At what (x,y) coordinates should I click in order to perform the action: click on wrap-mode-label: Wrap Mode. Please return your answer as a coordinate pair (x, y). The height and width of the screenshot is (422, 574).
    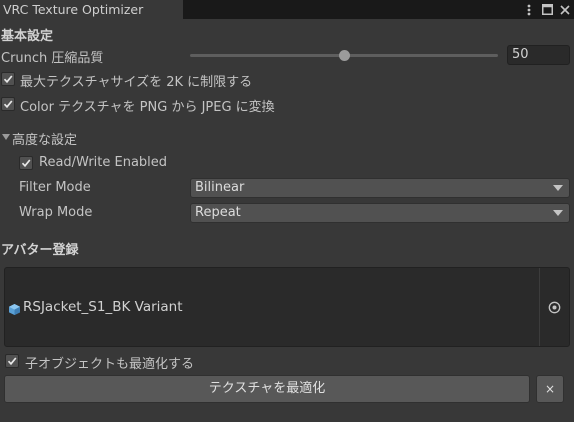
    Looking at the image, I should click on (56, 212).